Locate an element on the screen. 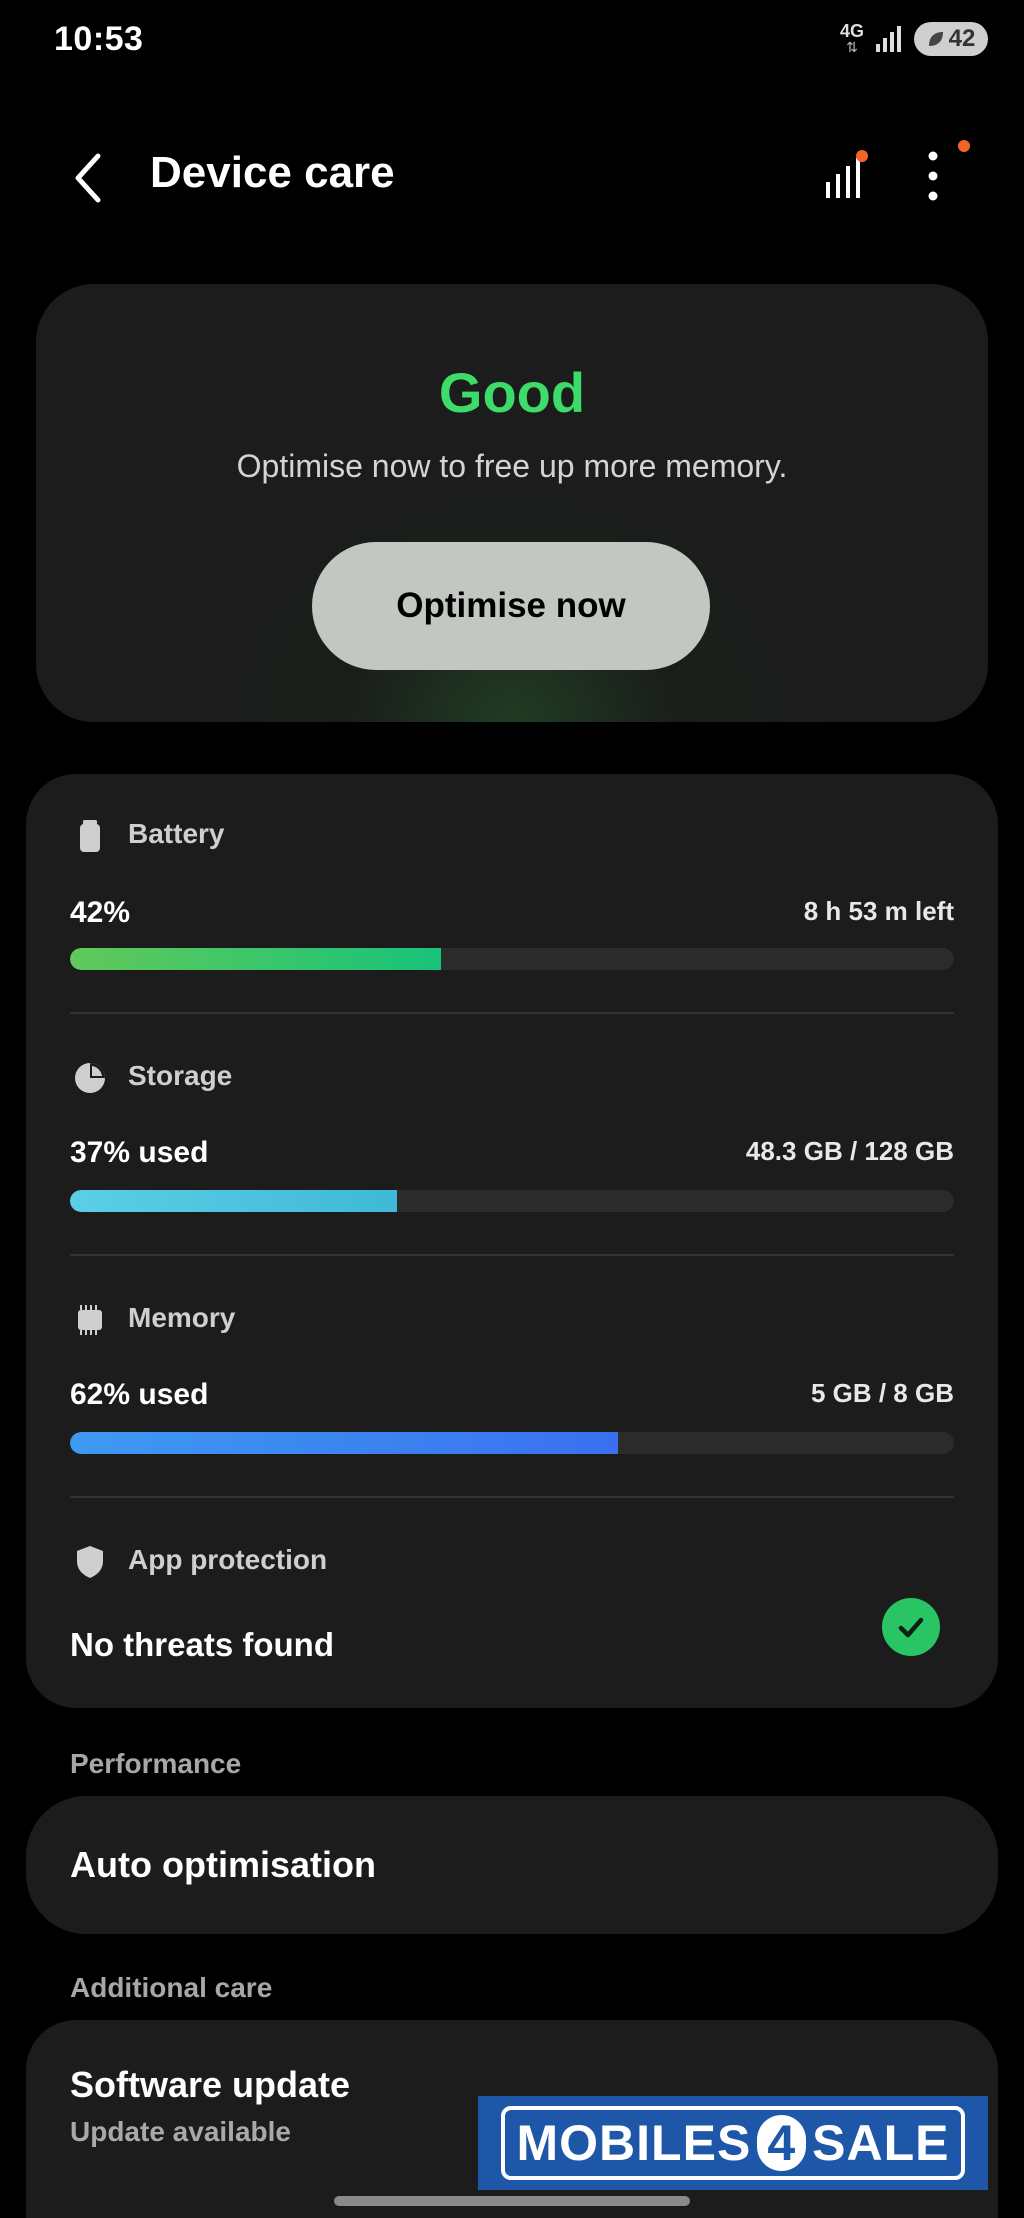 This screenshot has height=2218, width=1024. memory-progress-fill is located at coordinates (344, 1443).